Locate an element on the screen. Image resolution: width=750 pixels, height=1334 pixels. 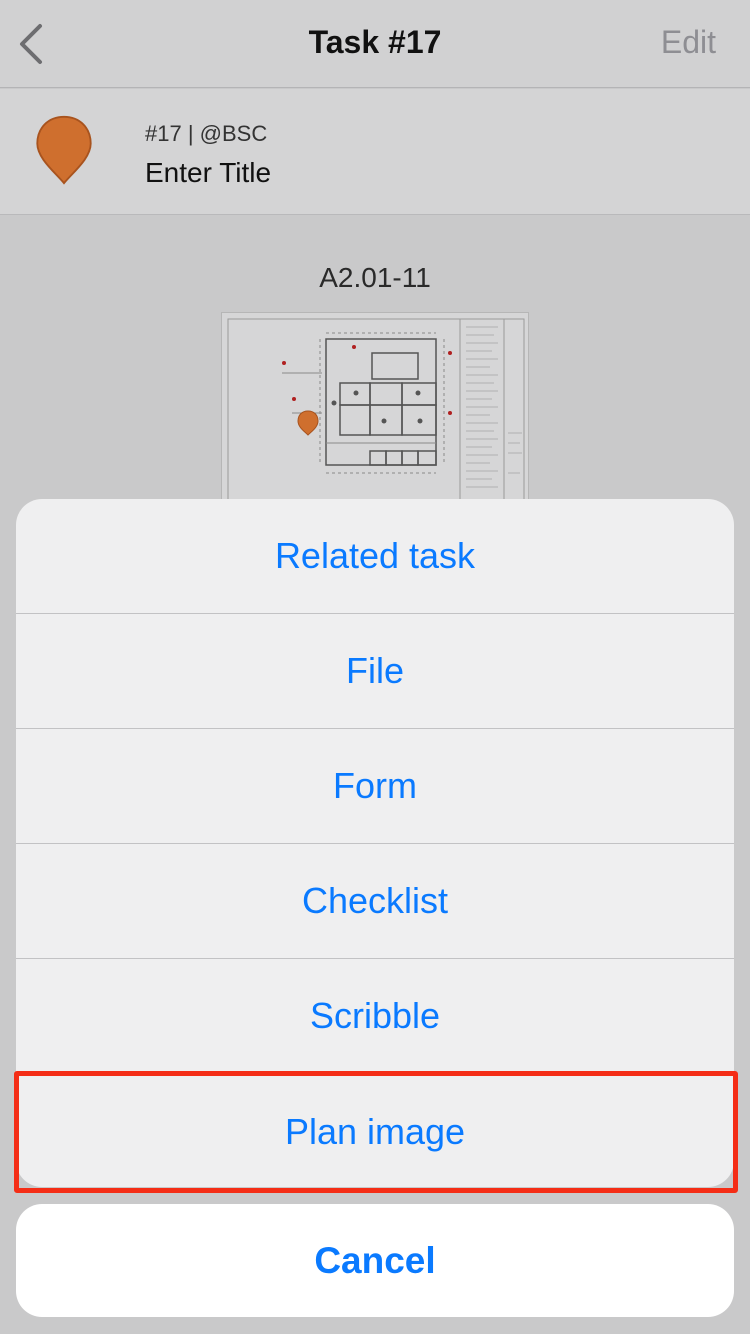
scribble-option: Scribble is located at coordinates (375, 1016).